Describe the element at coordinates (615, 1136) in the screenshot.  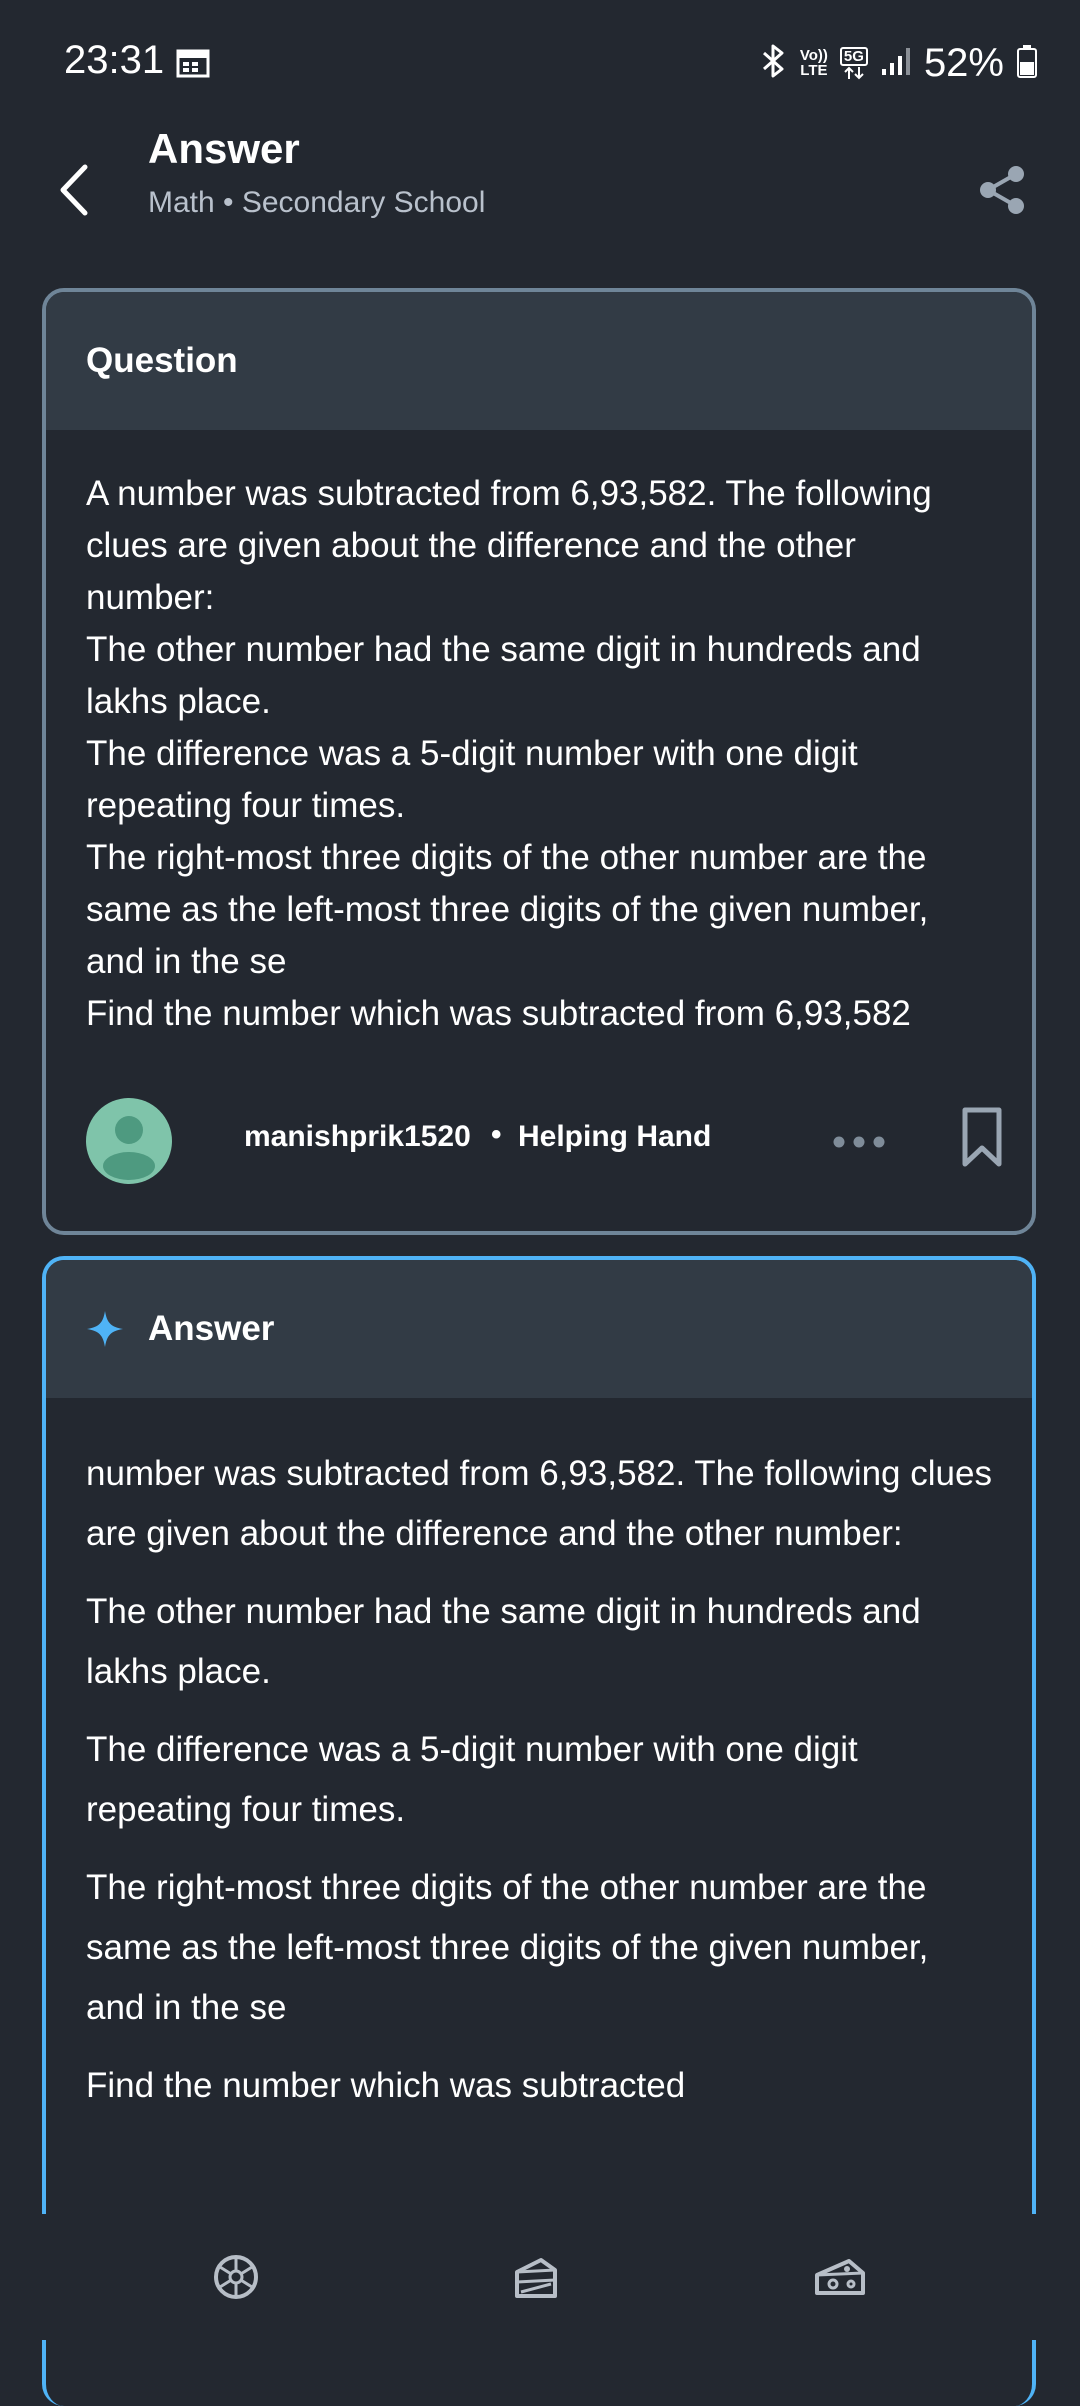
I see `author-rank: Helping Hand` at that location.